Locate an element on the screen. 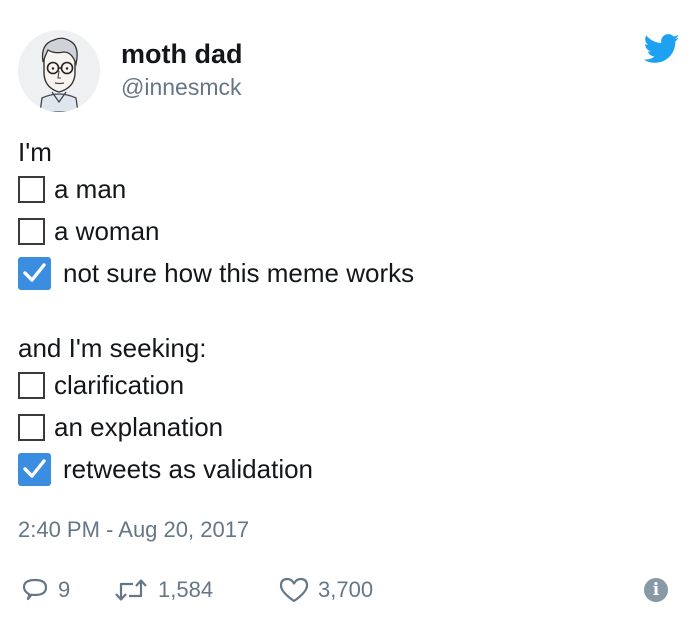 Image resolution: width=700 pixels, height=620 pixels. retweet-icon is located at coordinates (131, 590).